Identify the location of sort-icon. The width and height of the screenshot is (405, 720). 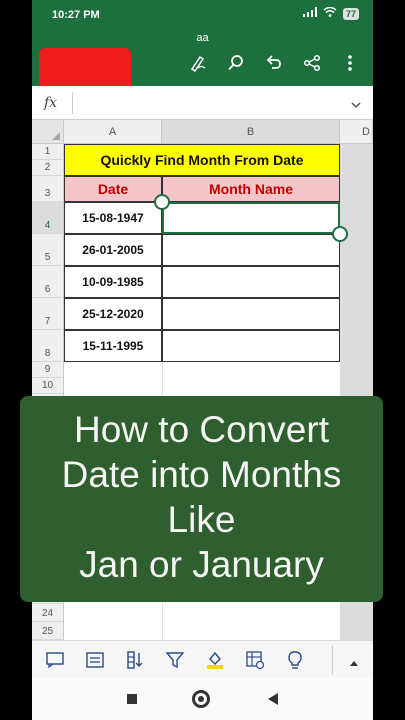
(135, 660).